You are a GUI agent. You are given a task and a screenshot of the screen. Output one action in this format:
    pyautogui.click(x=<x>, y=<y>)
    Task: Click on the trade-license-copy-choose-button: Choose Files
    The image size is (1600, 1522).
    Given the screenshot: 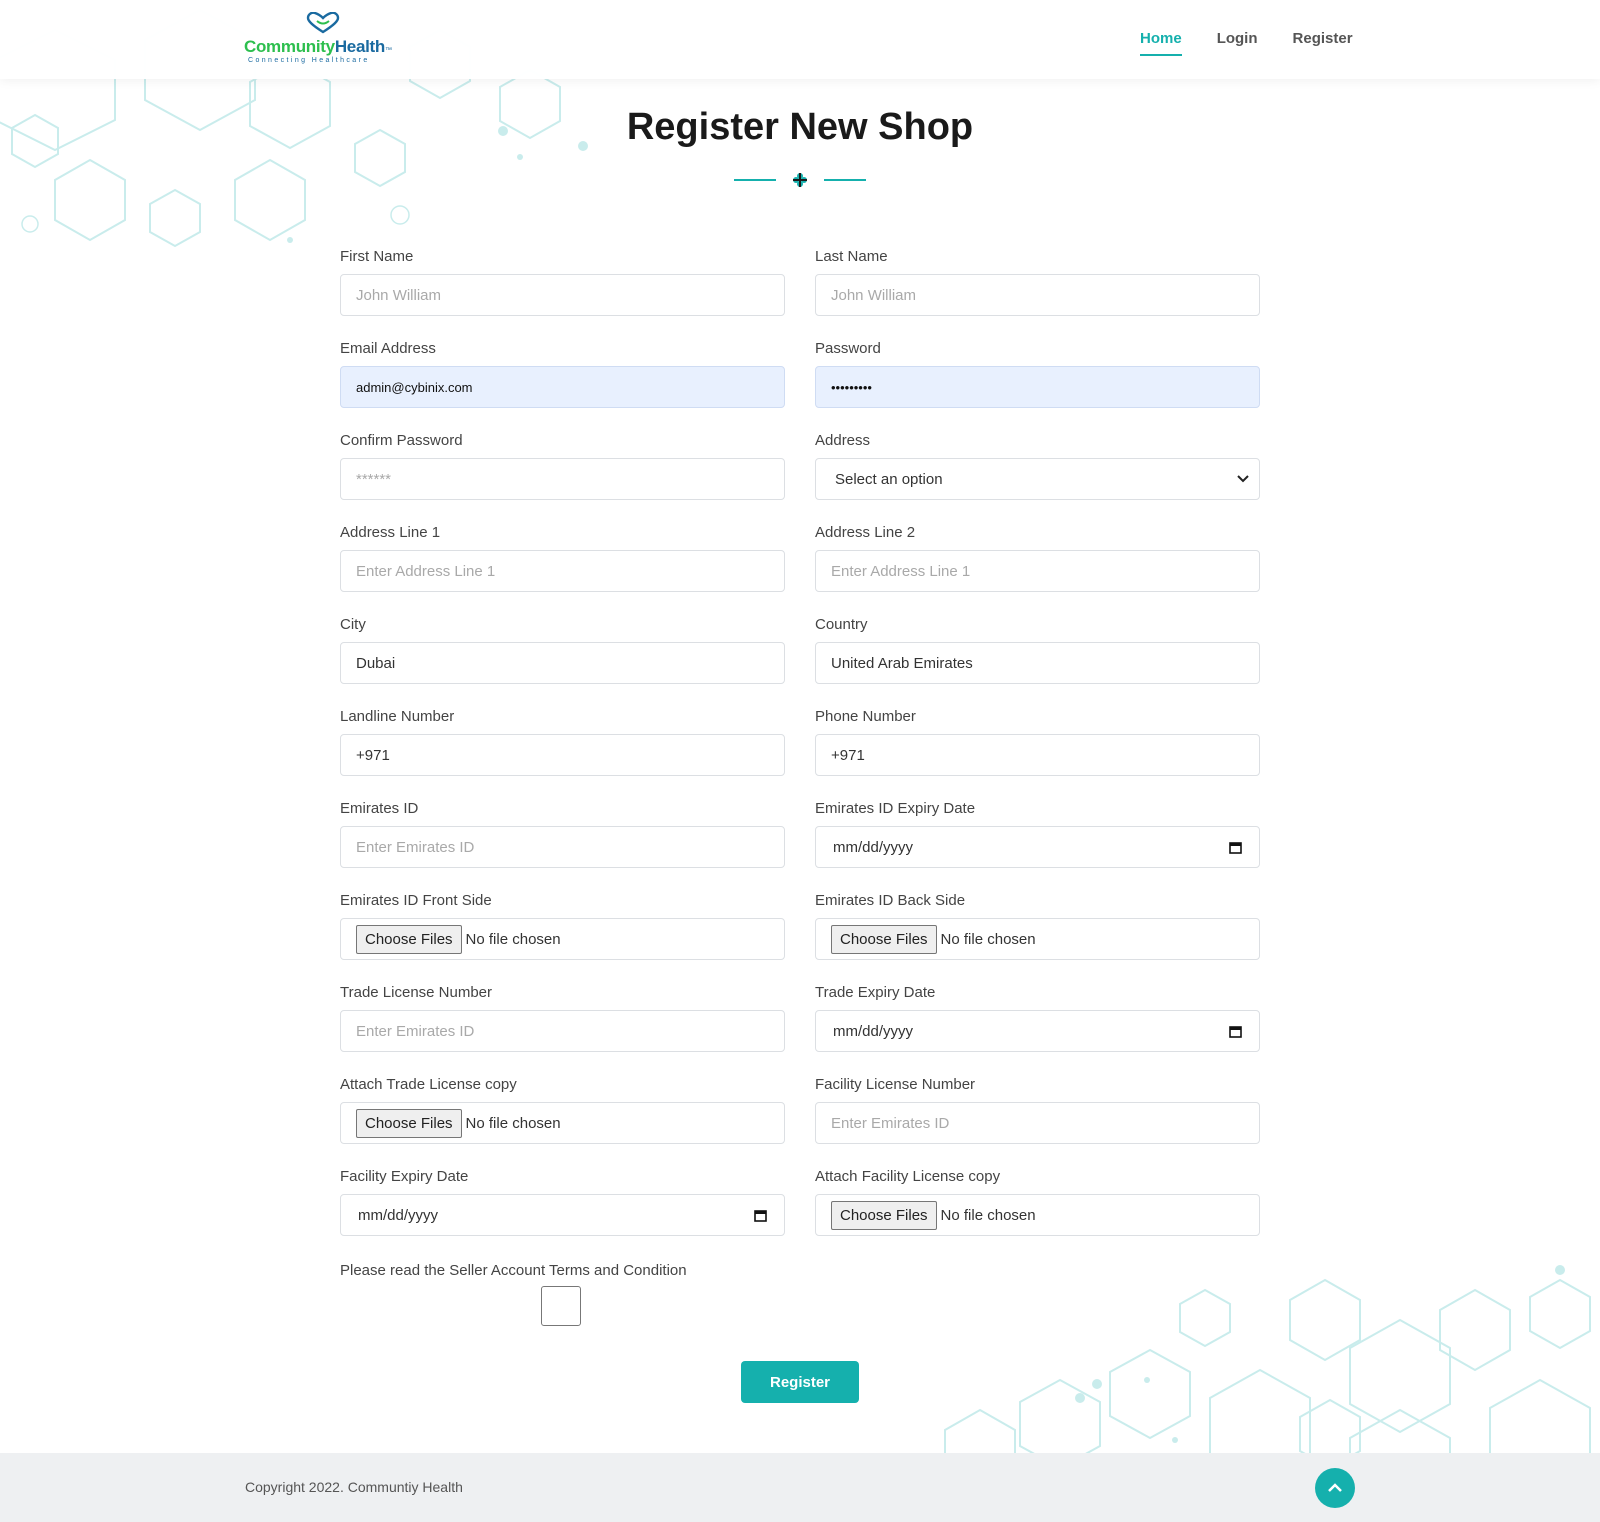 What is the action you would take?
    pyautogui.click(x=409, y=1123)
    